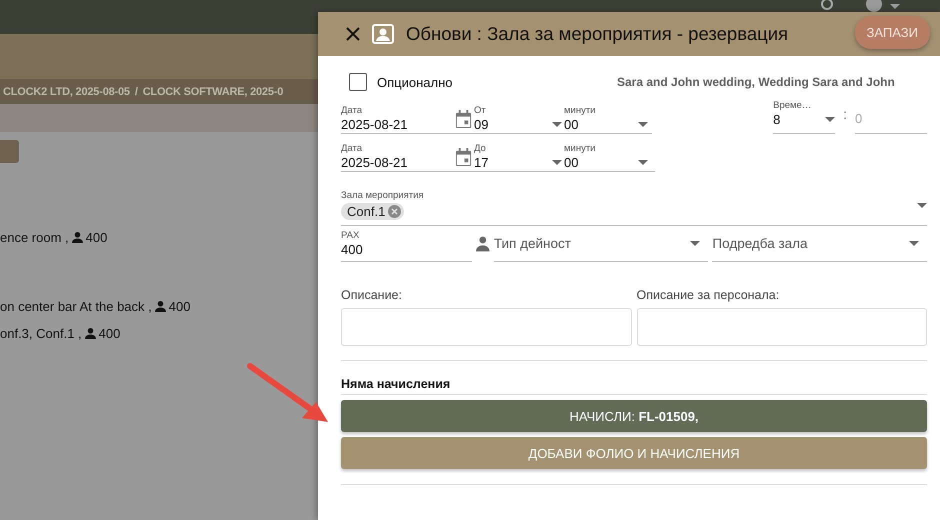  Describe the element at coordinates (383, 34) in the screenshot. I see `contact-card-icon` at that location.